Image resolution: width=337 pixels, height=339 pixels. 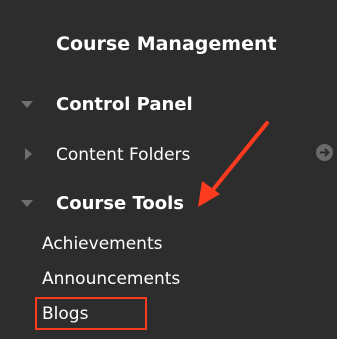 What do you see at coordinates (233, 164) in the screenshot?
I see `annotation-arrow-icon` at bounding box center [233, 164].